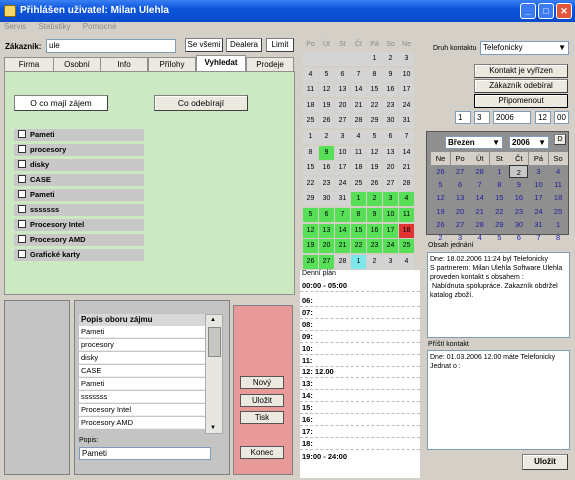  What do you see at coordinates (374, 246) in the screenshot?
I see `calendar-day: 23` at bounding box center [374, 246].